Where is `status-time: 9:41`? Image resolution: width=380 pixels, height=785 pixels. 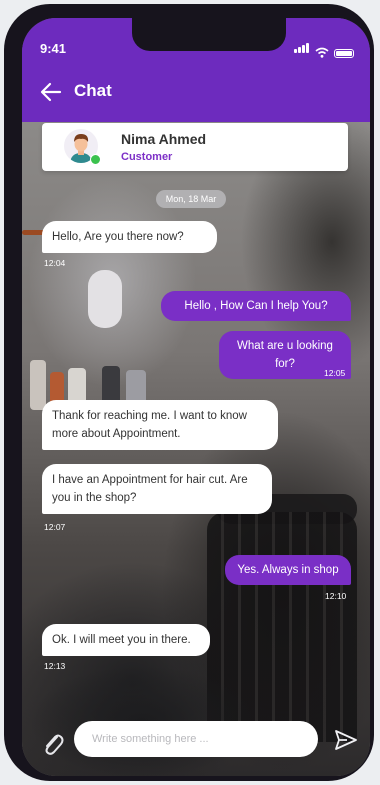
status-time: 9:41 is located at coordinates (53, 48).